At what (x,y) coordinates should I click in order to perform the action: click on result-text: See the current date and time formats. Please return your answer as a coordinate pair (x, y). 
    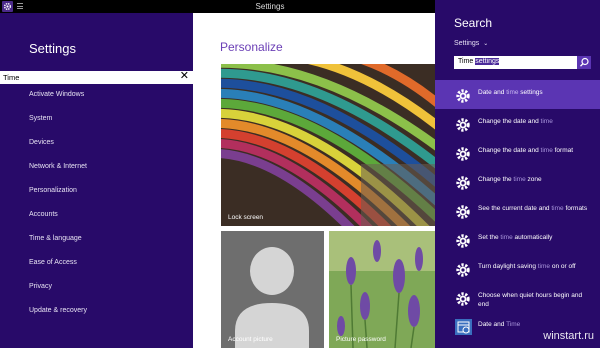
    Looking at the image, I should click on (533, 208).